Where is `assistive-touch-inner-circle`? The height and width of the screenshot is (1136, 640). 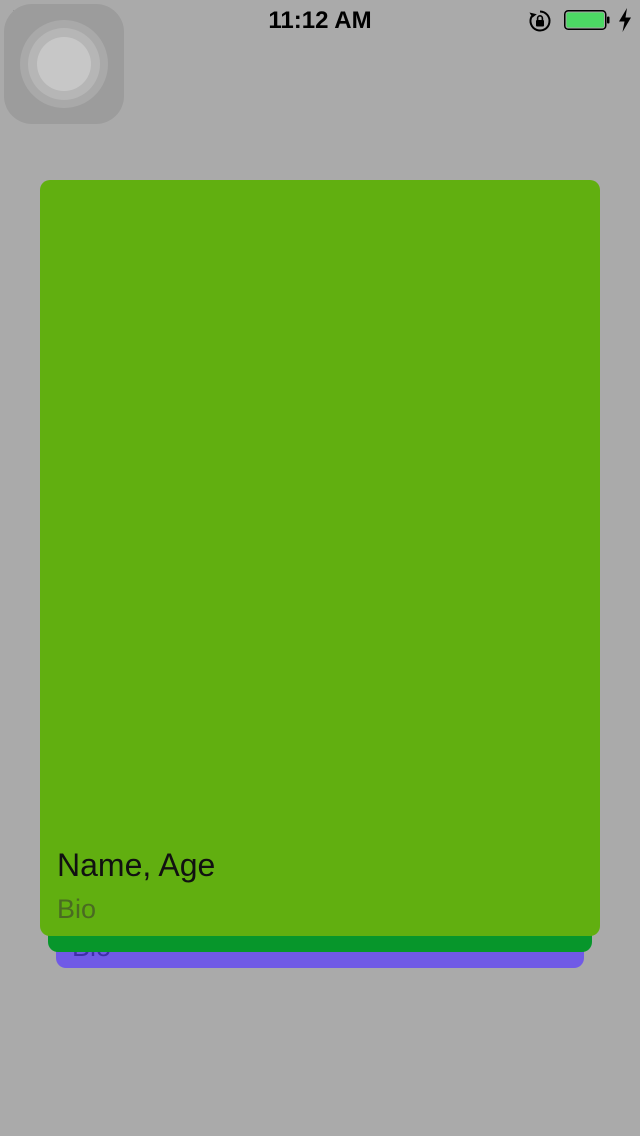
assistive-touch-inner-circle is located at coordinates (64, 64).